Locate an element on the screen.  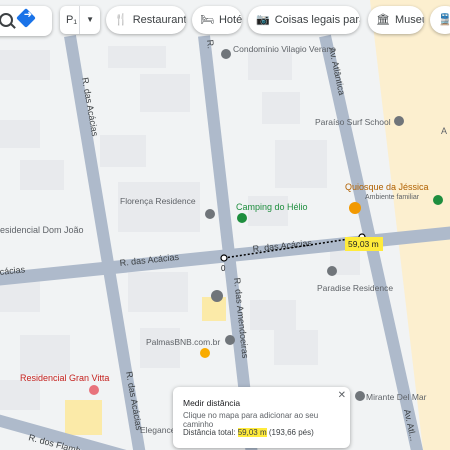
svg-text: Residencial Gran Vitta is located at coordinates (64, 378).